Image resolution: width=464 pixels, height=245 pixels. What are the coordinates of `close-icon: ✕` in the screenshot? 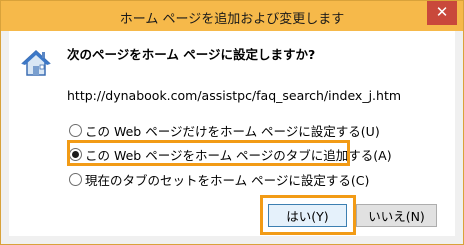 It's located at (442, 12).